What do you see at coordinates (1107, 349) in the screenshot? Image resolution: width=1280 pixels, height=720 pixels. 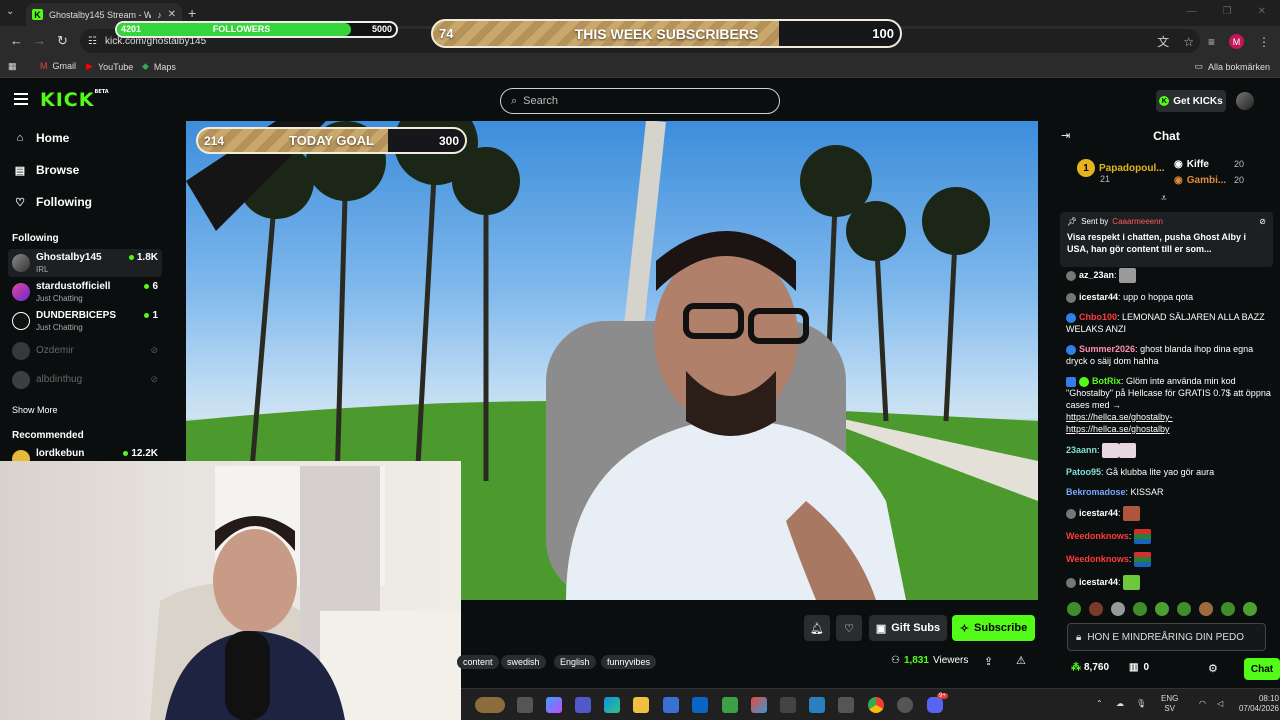 I see `chat-username: Summer2026` at bounding box center [1107, 349].